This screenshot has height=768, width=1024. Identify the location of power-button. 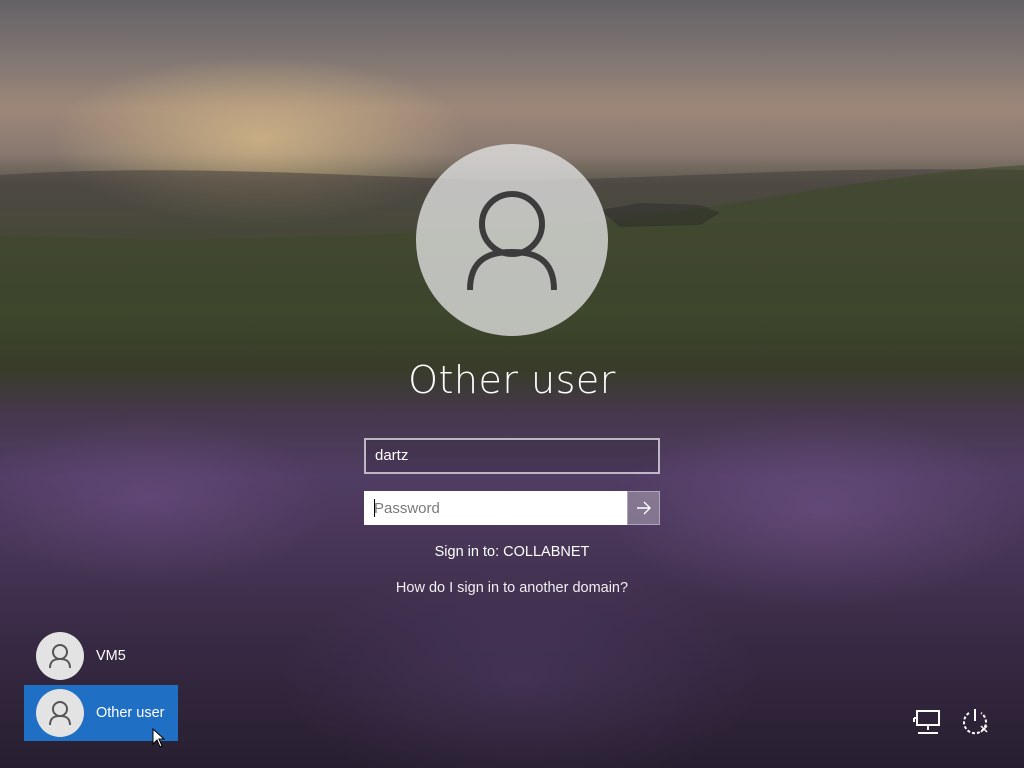
(975, 722).